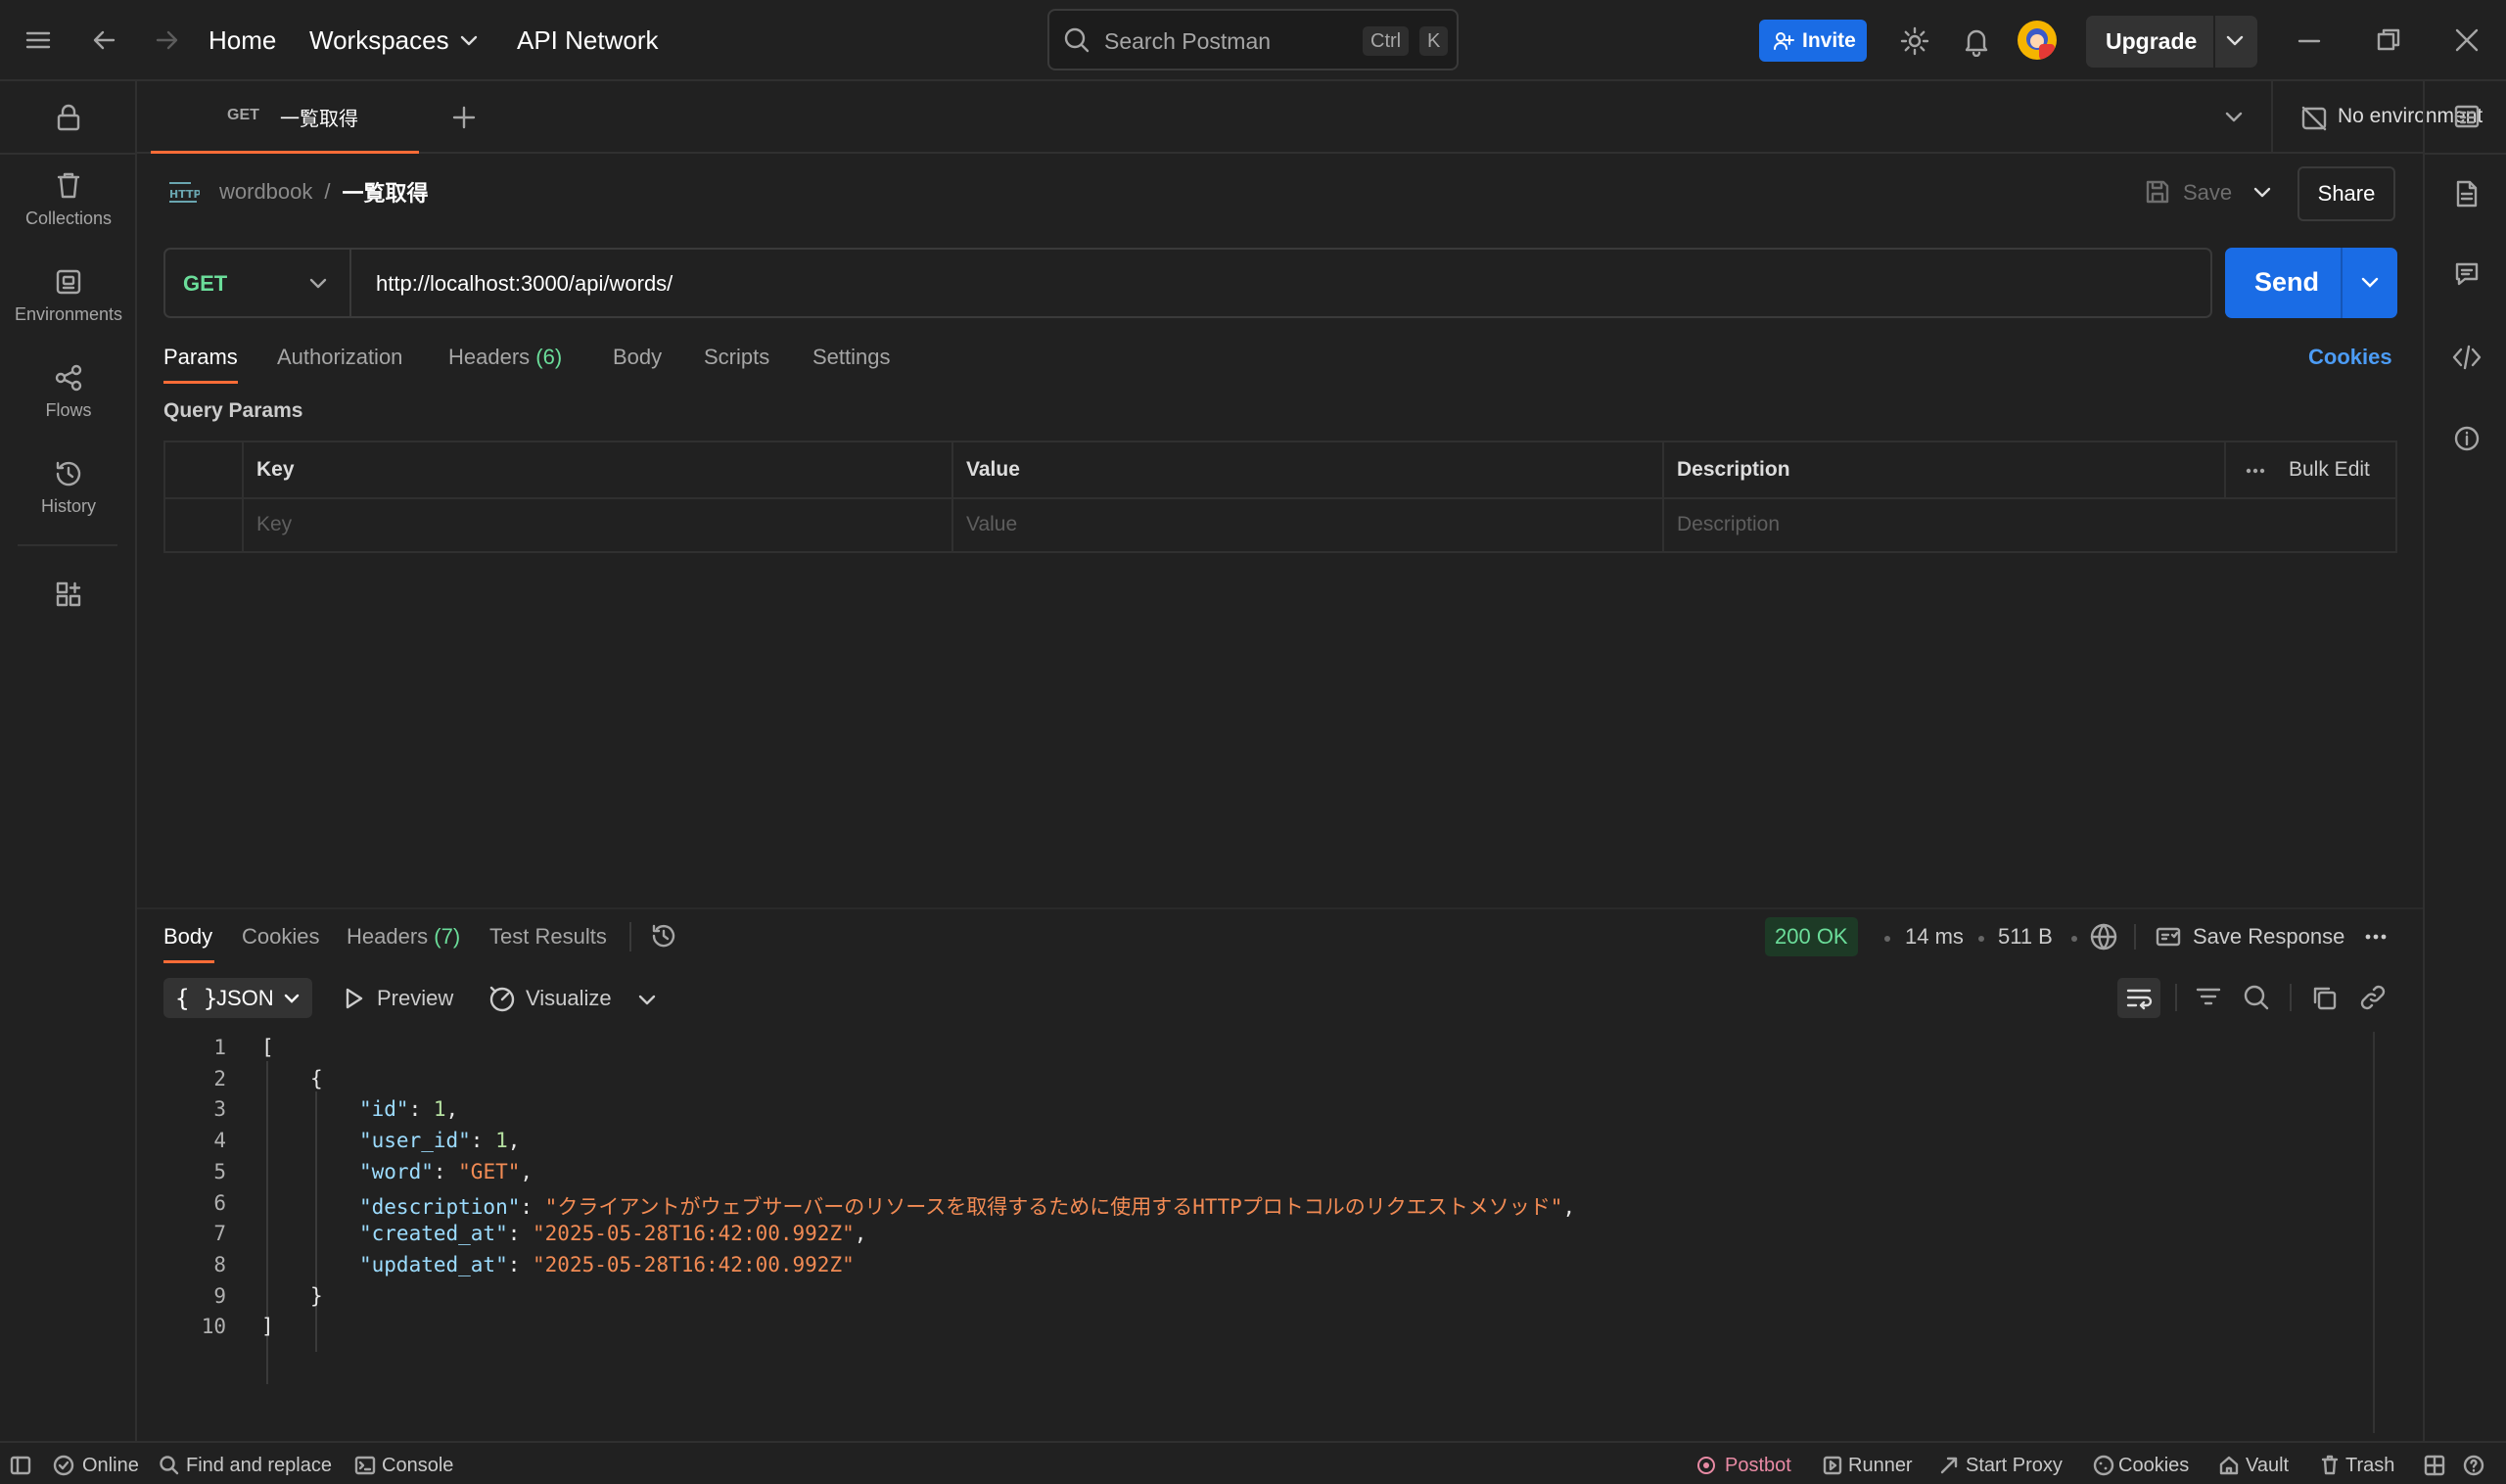  I want to click on globe-icon, so click(2103, 936).